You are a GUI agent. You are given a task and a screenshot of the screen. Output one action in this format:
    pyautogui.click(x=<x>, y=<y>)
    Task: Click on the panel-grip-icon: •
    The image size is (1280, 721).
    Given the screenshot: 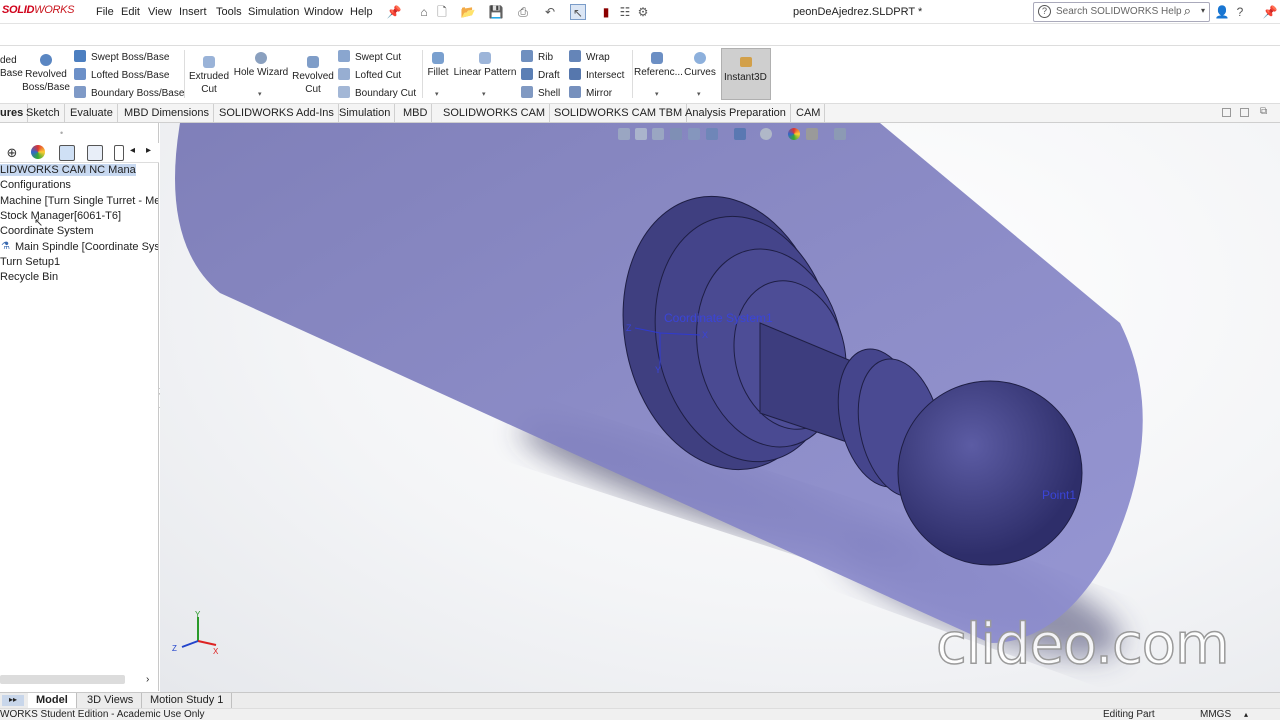 What is the action you would take?
    pyautogui.click(x=61, y=133)
    